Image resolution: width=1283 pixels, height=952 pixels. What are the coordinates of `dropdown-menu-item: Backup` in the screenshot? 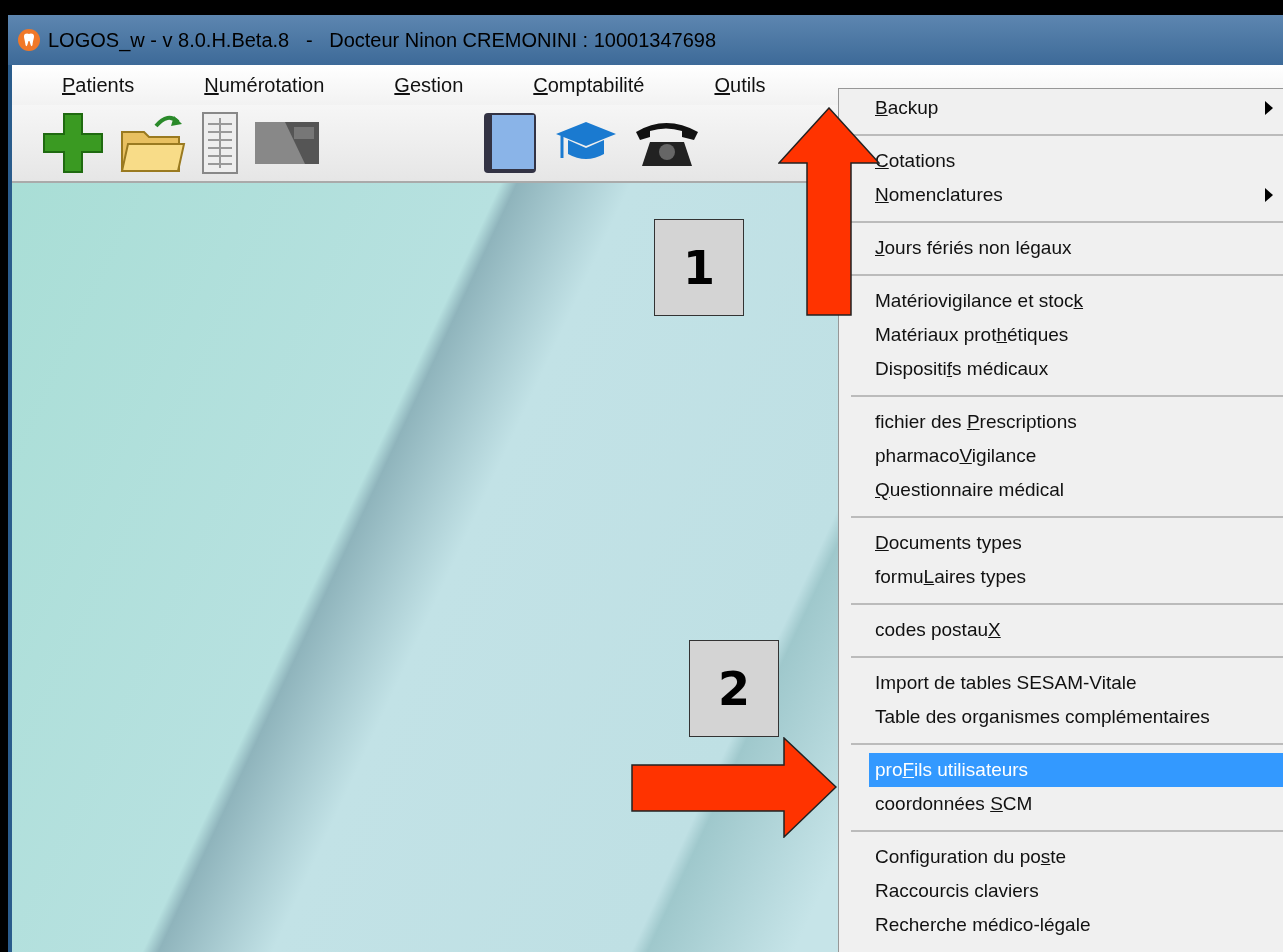 It's located at (1076, 108).